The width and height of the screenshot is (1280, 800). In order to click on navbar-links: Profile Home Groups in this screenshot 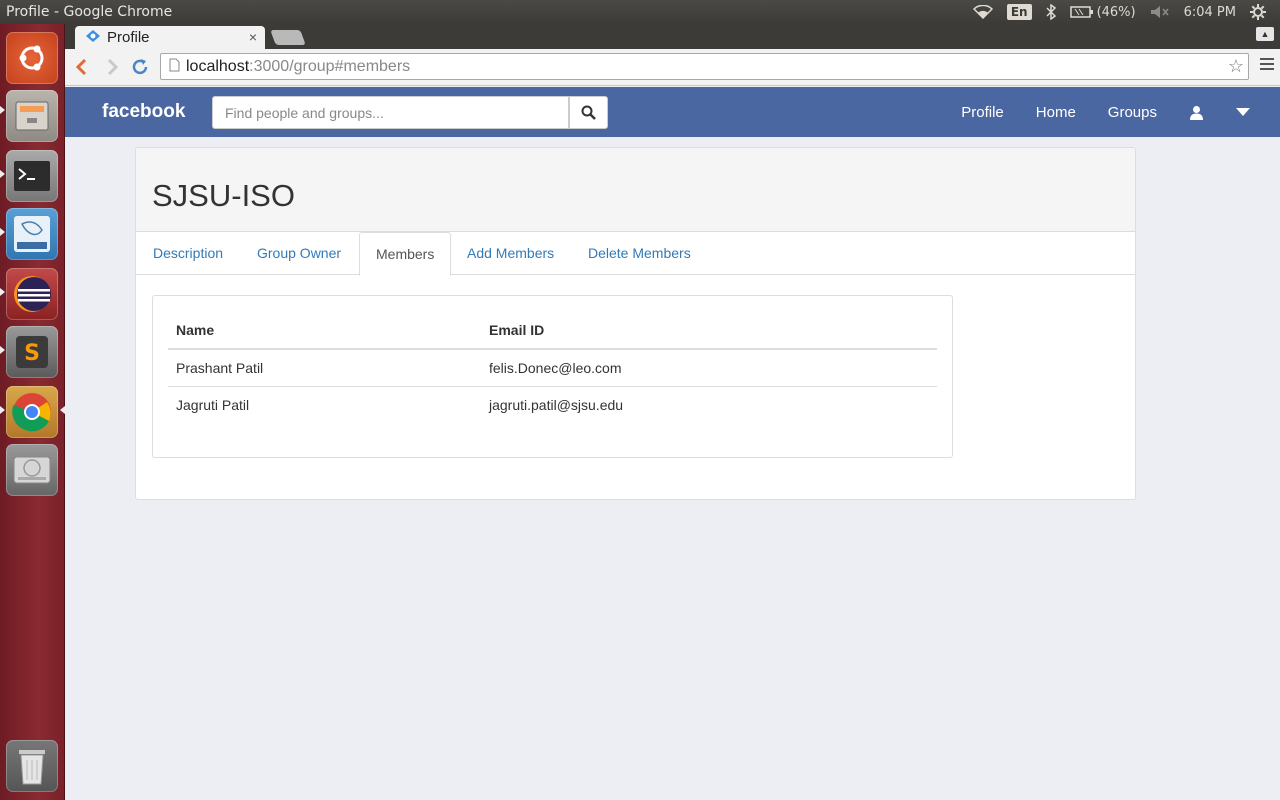, I will do `click(1112, 112)`.